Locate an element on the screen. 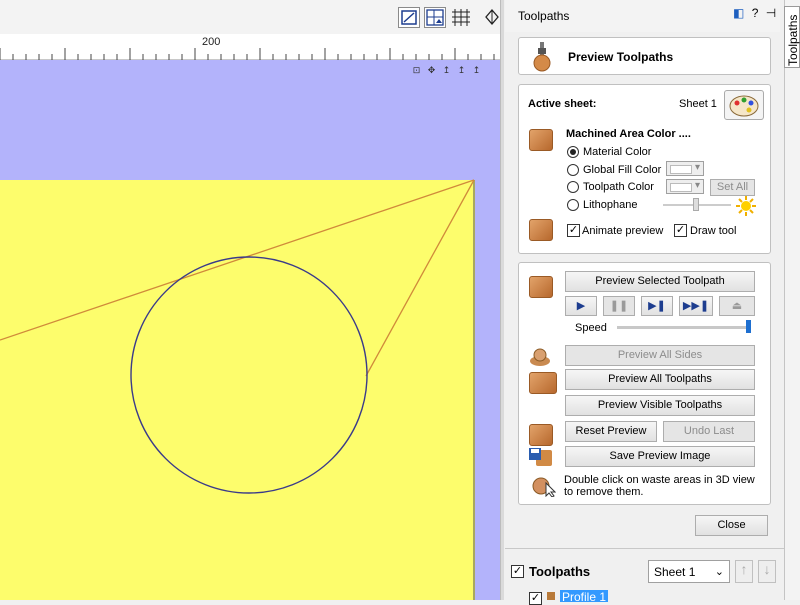  toolpaths-list-title: Toolpaths is located at coordinates (560, 571).